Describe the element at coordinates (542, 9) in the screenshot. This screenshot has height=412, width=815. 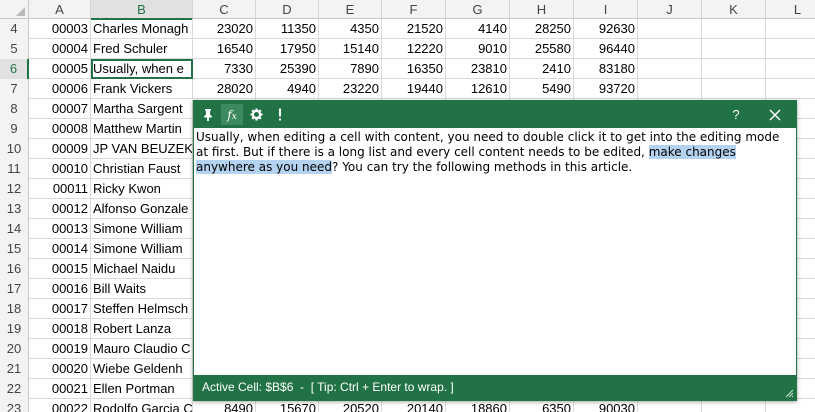
I see `column-header-h: H` at that location.